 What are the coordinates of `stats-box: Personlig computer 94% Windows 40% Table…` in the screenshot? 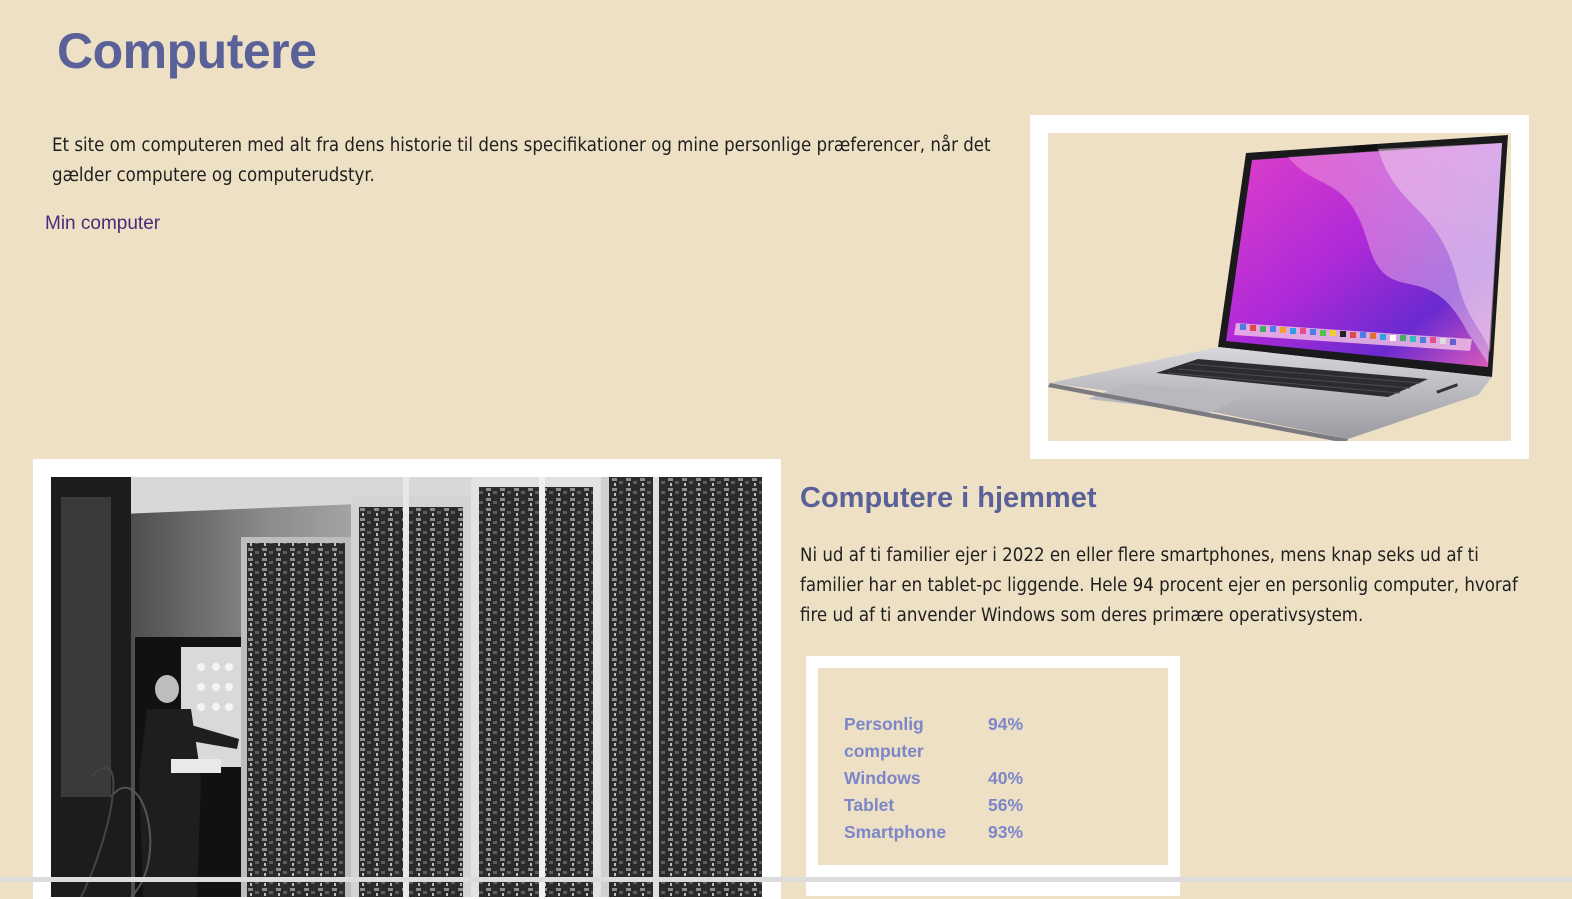 It's located at (993, 776).